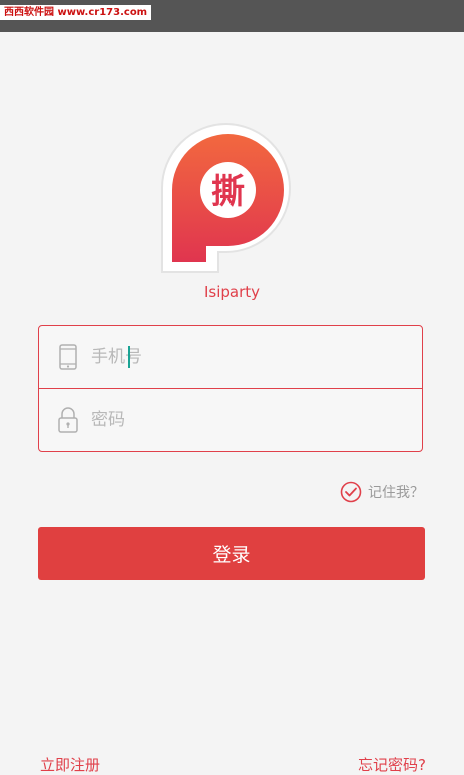 The image size is (464, 775). I want to click on phone-field-row, so click(230, 357).